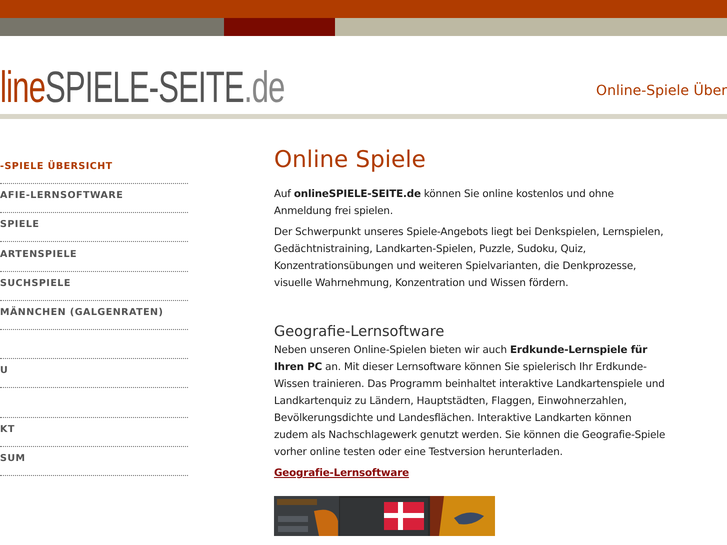 The image size is (727, 545). I want to click on sidebar-link: U, so click(4, 370).